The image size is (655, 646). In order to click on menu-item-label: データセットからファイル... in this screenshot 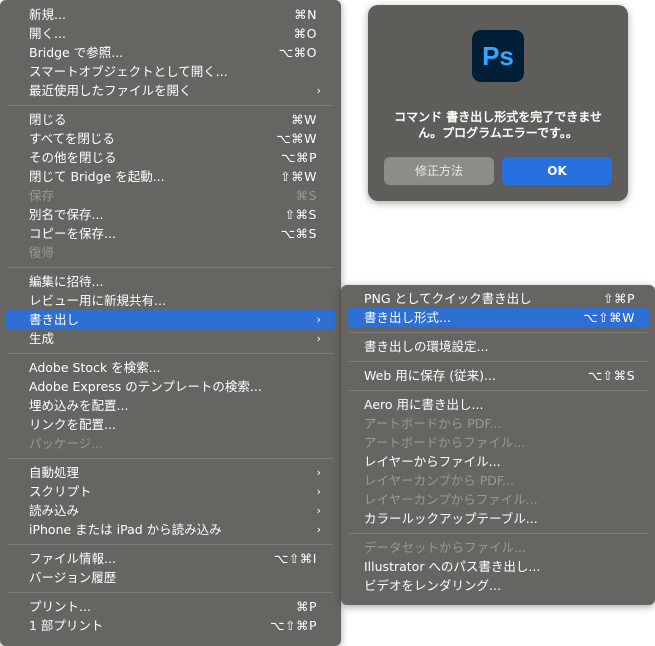, I will do `click(445, 547)`.